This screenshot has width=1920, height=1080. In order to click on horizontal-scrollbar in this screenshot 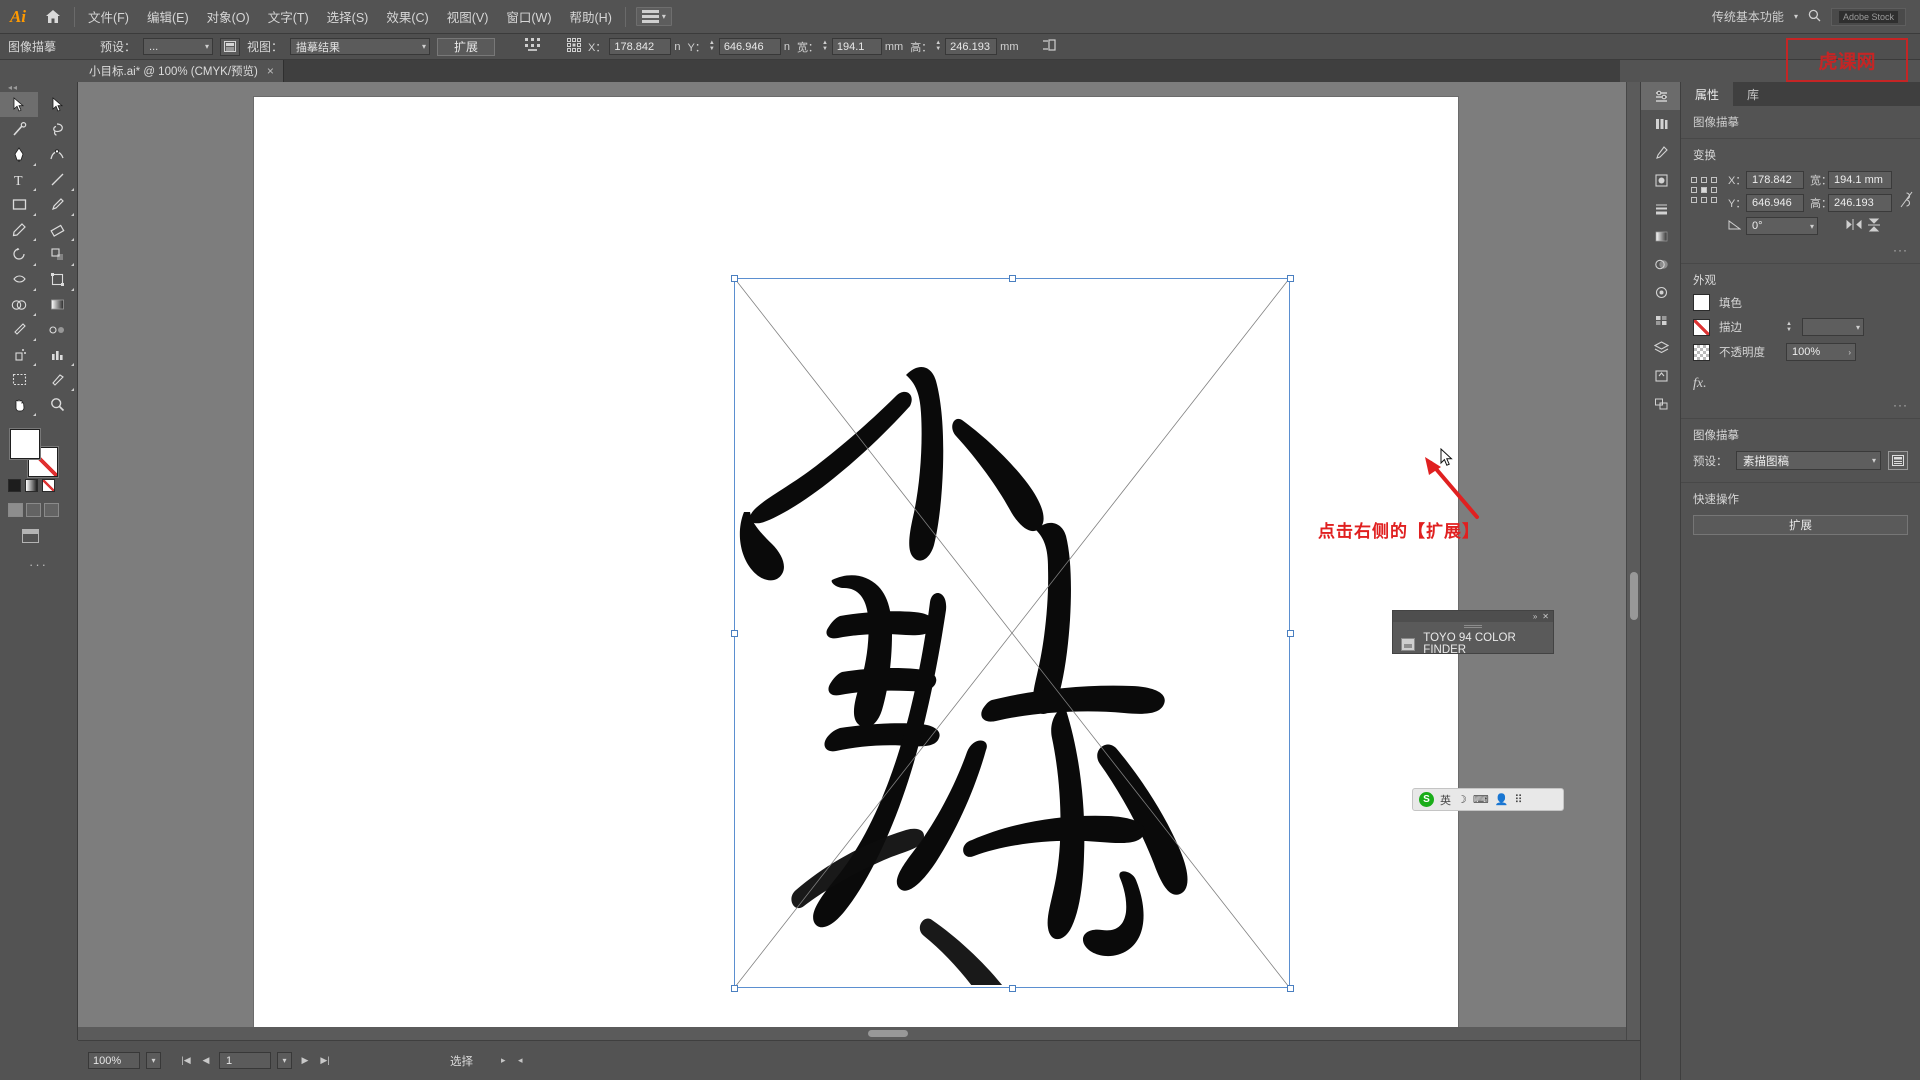, I will do `click(852, 1033)`.